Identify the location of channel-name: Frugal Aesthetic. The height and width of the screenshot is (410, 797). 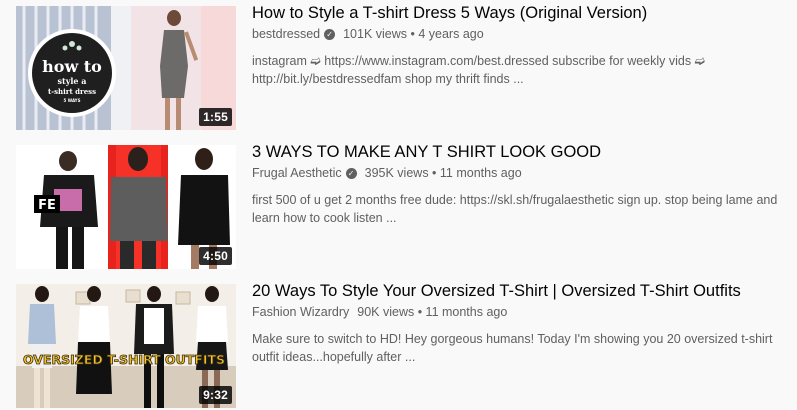
(297, 173).